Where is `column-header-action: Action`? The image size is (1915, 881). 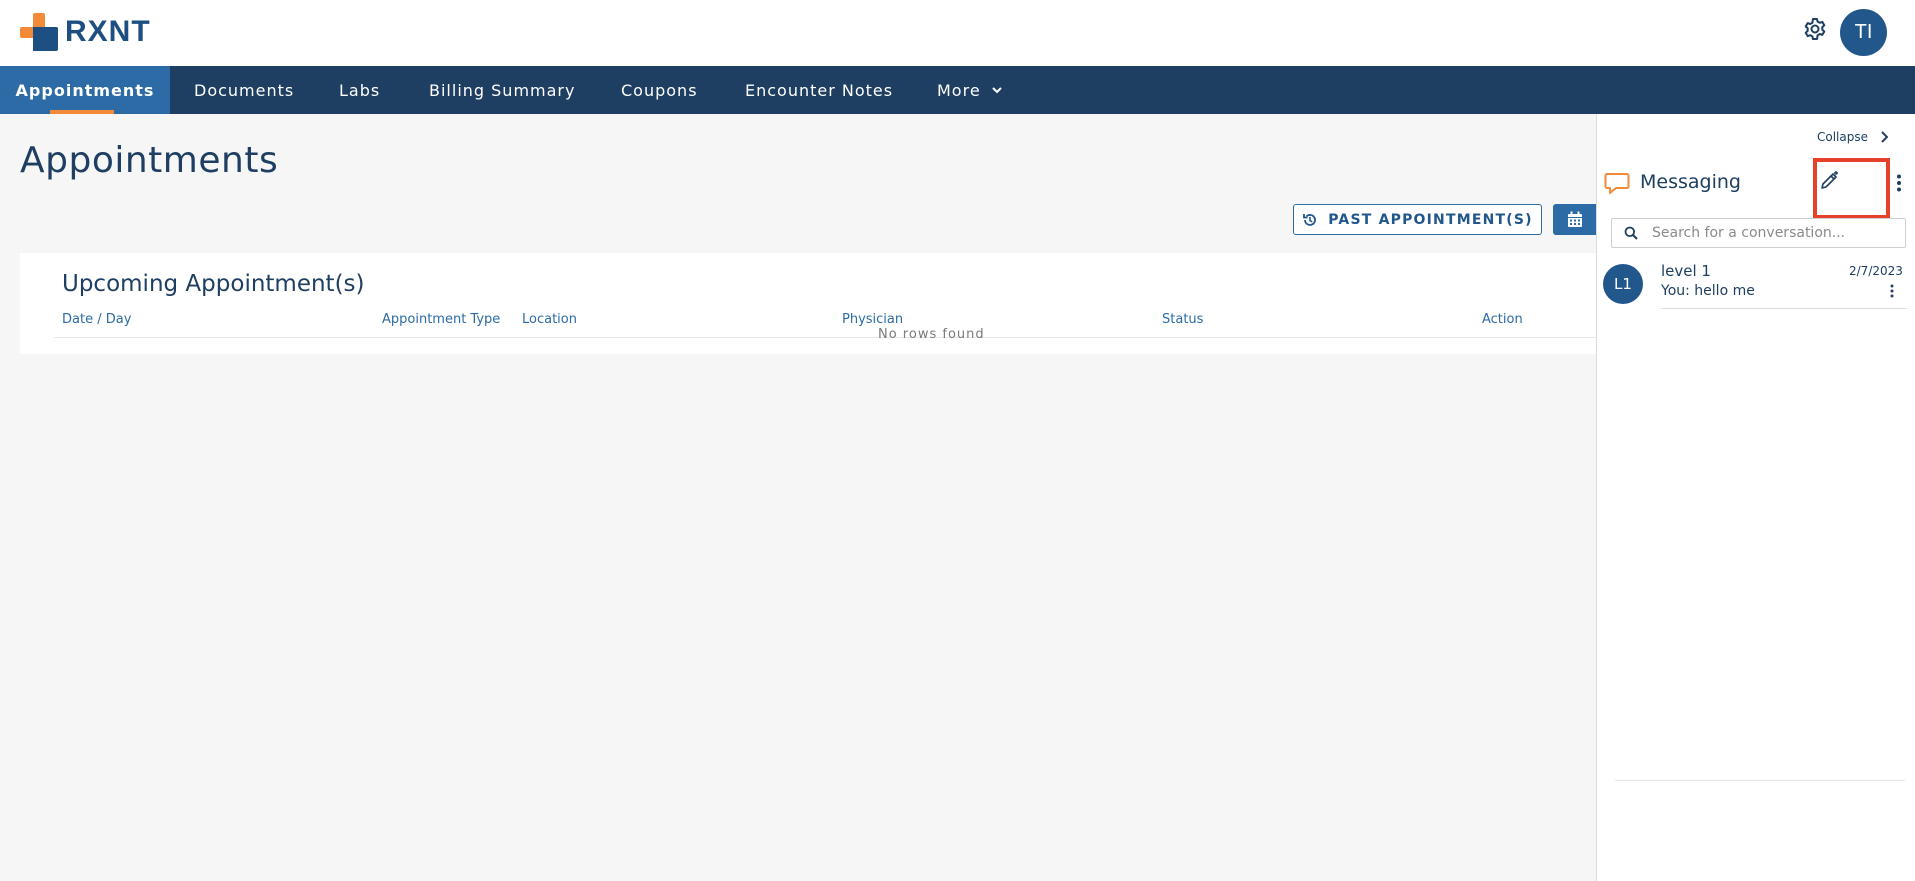
column-header-action: Action is located at coordinates (1502, 319).